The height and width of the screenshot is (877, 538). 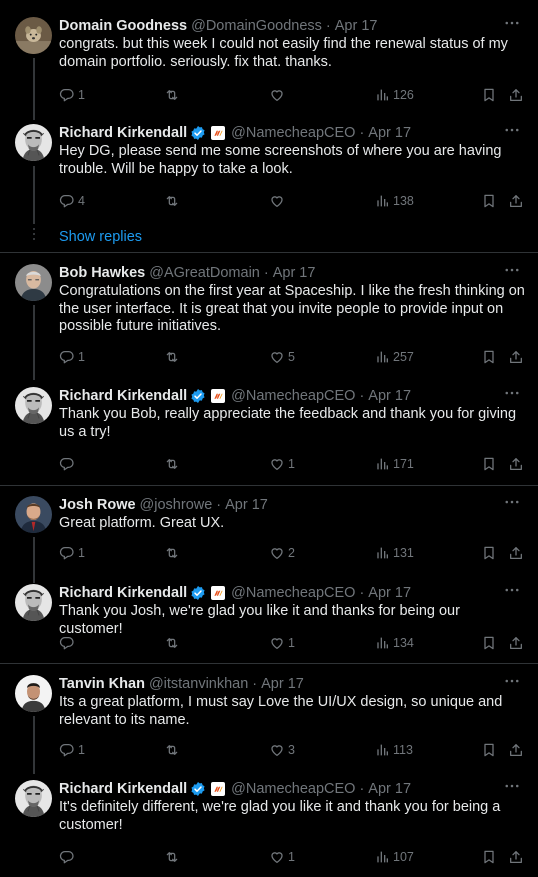 I want to click on author-name: Tanvin Khan, so click(x=102, y=684).